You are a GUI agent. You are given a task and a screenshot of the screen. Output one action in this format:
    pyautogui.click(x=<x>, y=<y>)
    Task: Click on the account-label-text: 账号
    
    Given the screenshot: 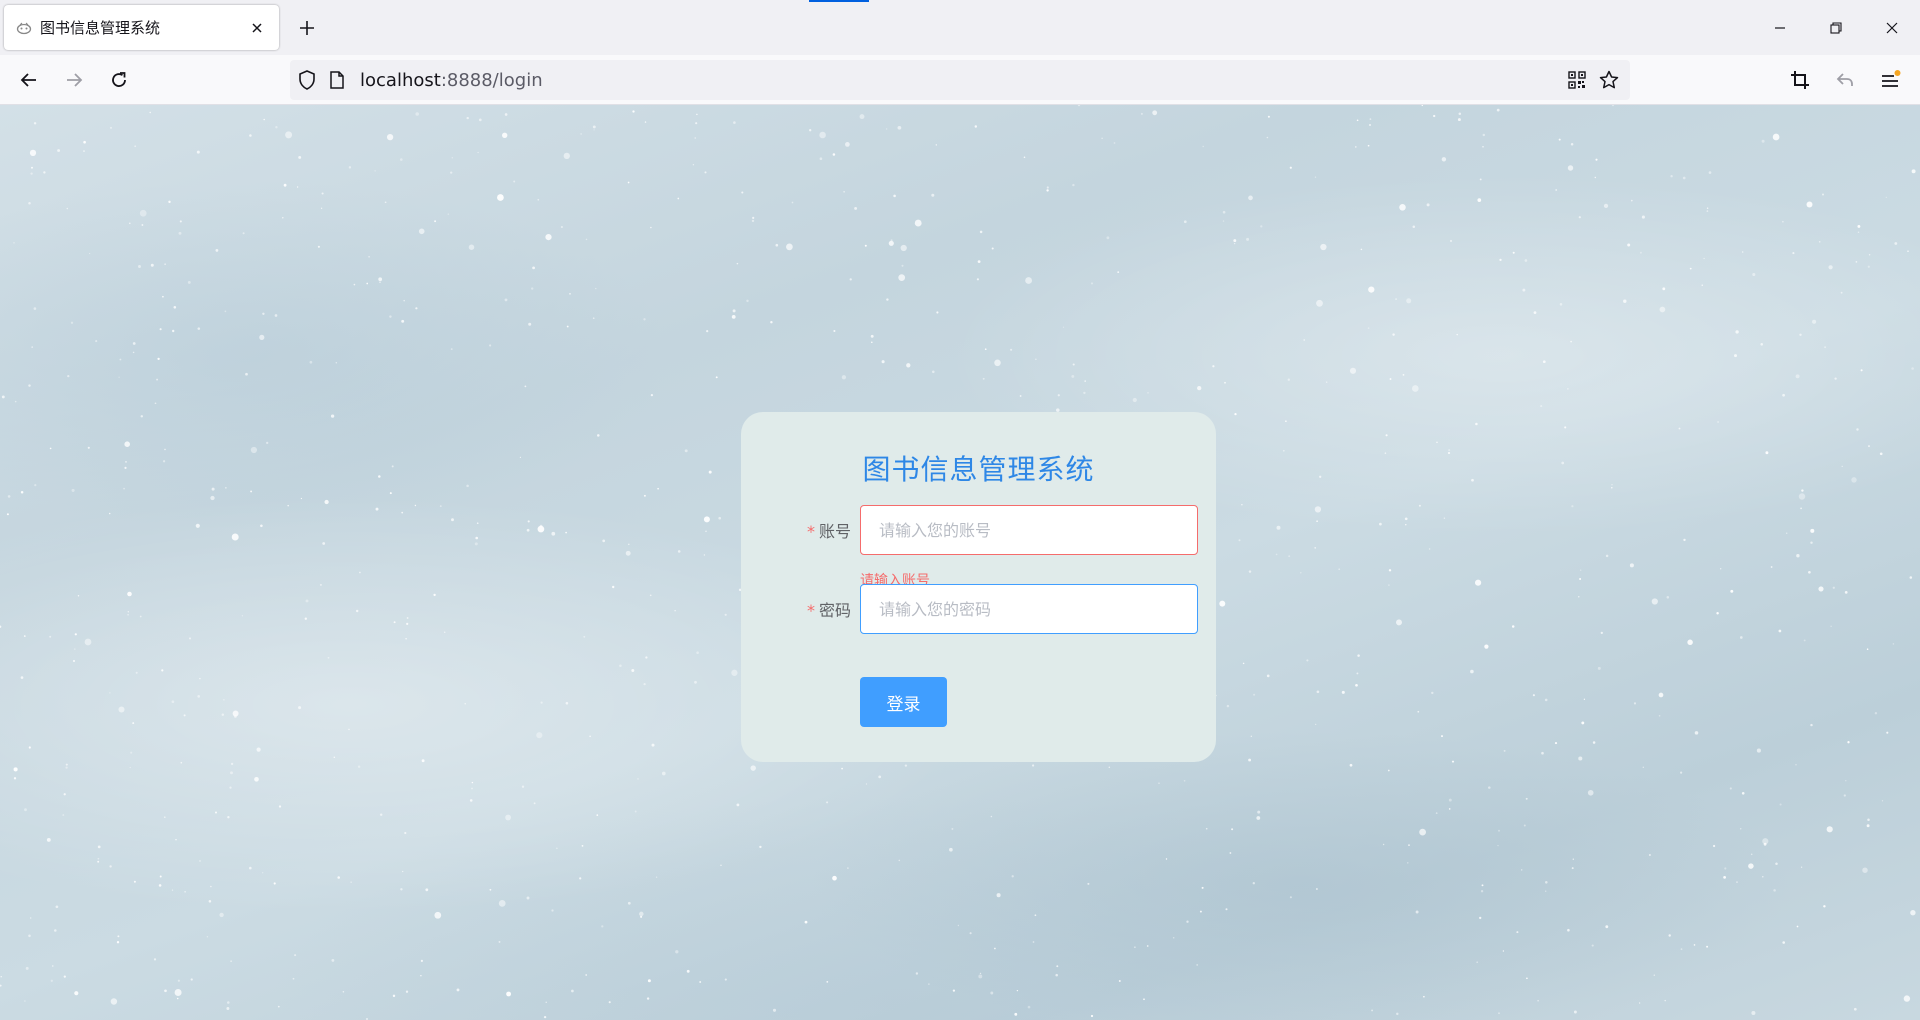 What is the action you would take?
    pyautogui.click(x=834, y=531)
    